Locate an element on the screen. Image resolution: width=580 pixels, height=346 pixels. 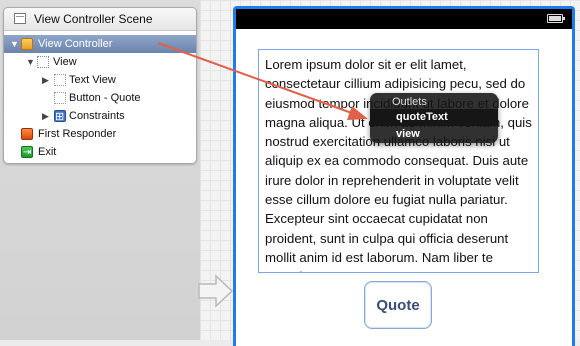
outline-item-view: ▼ View is located at coordinates (100, 62).